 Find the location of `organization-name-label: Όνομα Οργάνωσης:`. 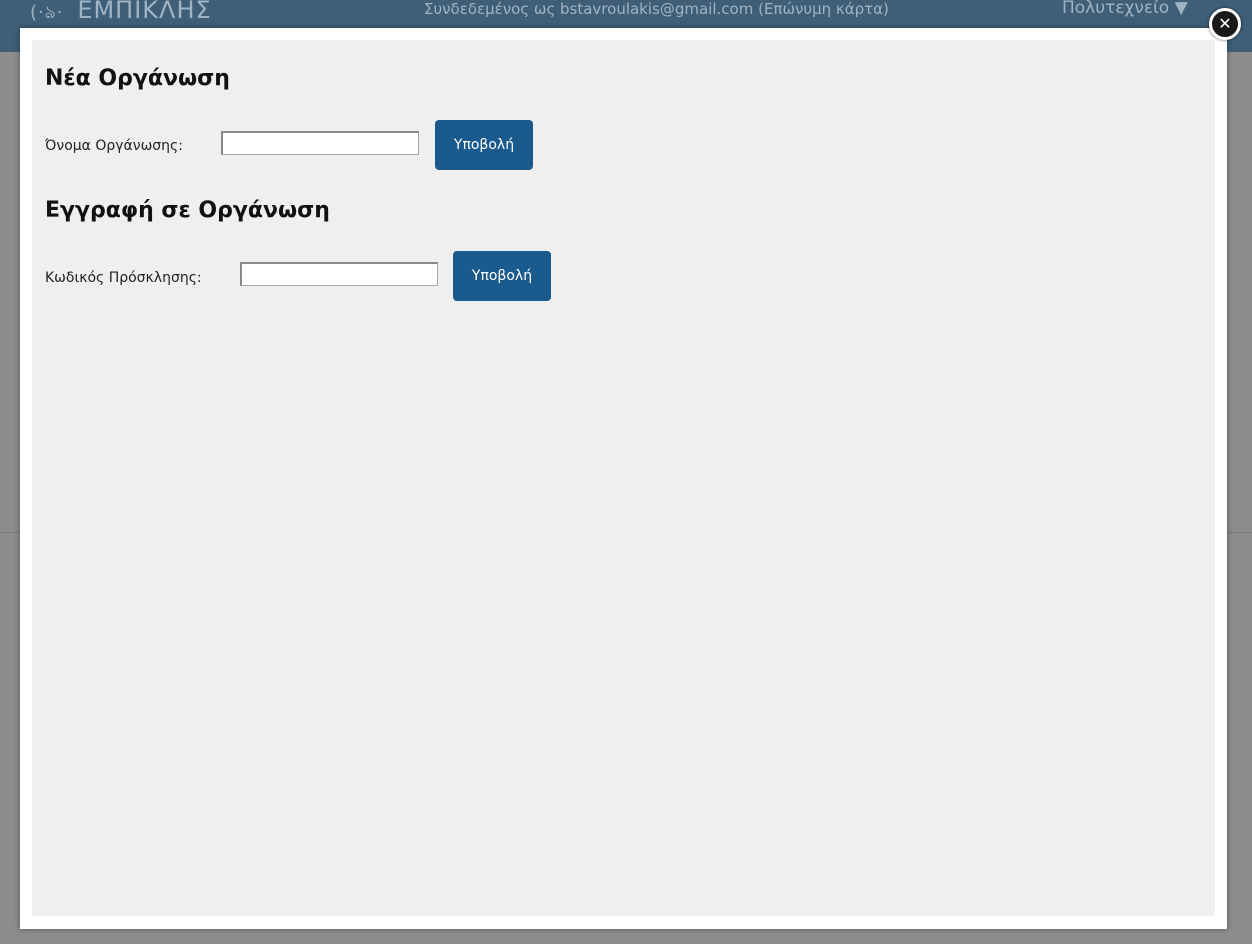

organization-name-label: Όνομα Οργάνωσης: is located at coordinates (114, 146).